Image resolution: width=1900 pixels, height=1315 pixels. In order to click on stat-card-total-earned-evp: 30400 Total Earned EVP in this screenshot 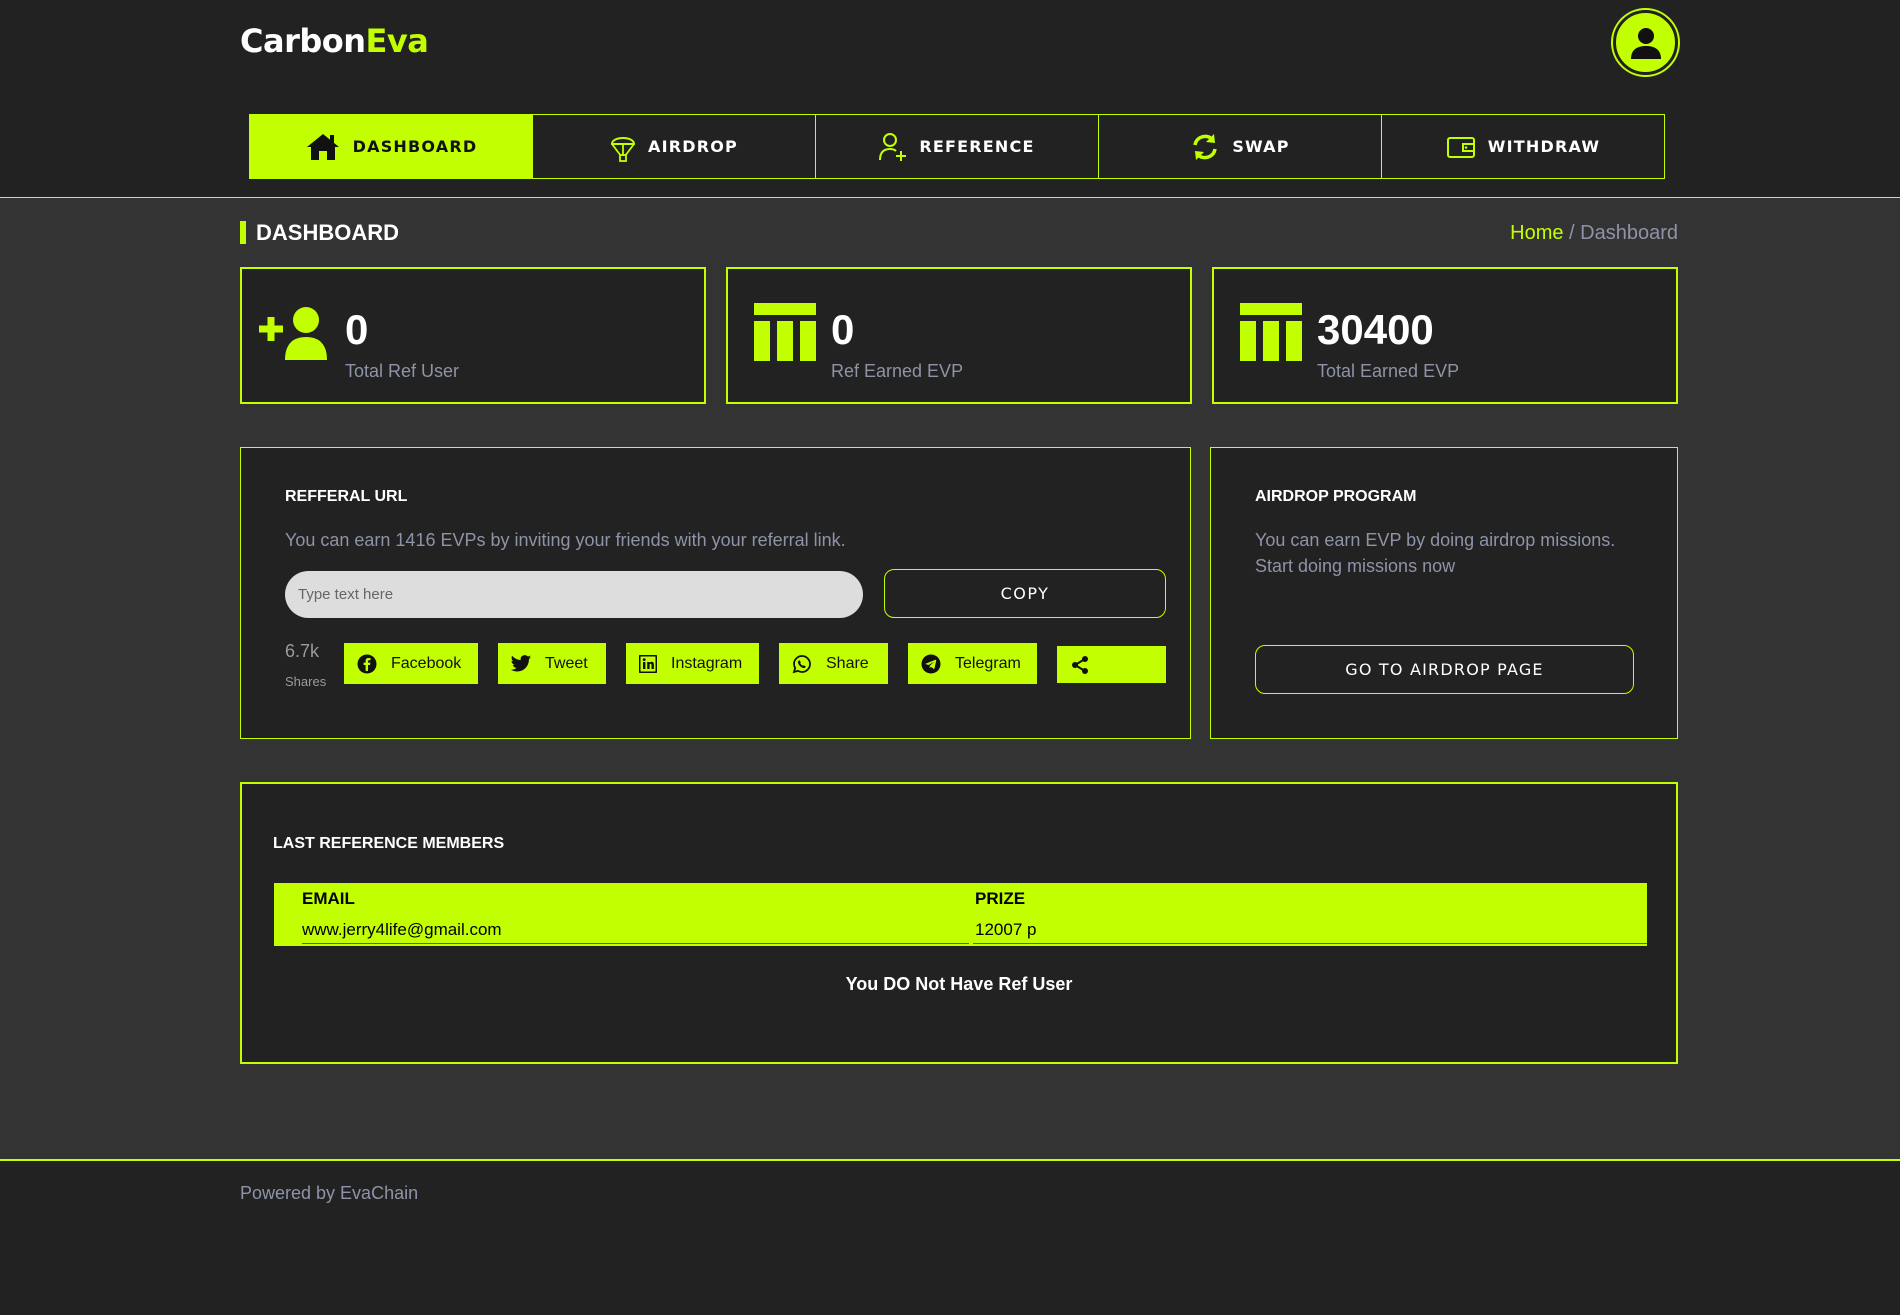, I will do `click(1445, 335)`.